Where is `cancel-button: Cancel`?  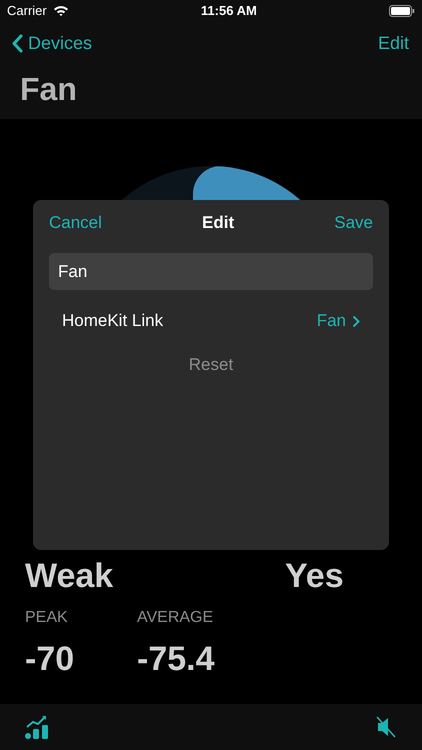
cancel-button: Cancel is located at coordinates (75, 223).